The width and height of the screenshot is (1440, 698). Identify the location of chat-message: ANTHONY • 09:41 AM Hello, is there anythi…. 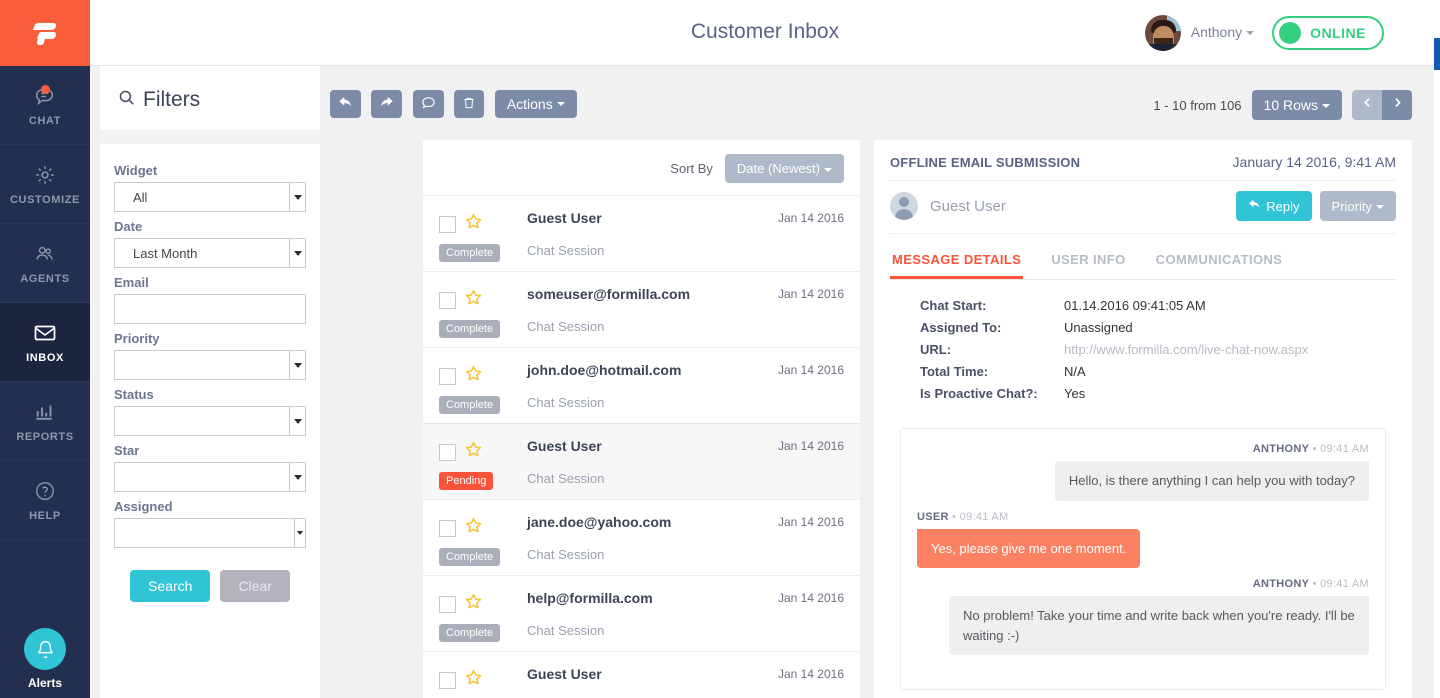
(1143, 472).